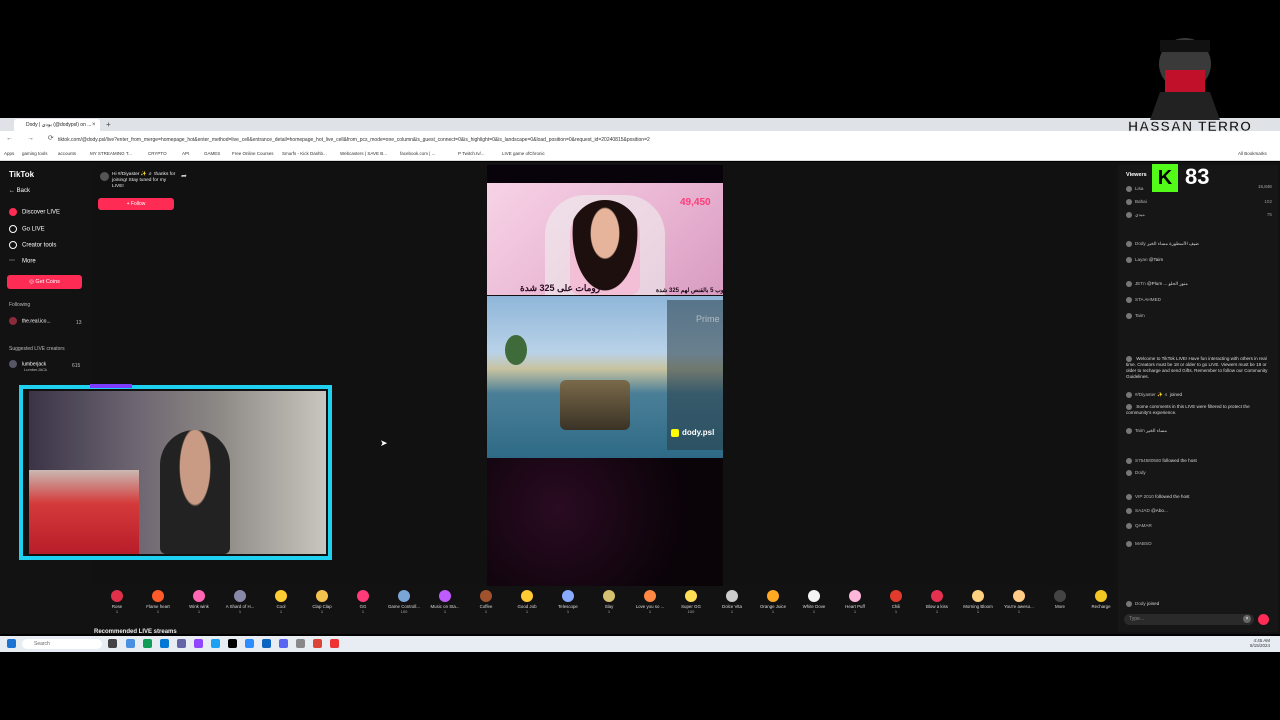 Image resolution: width=1280 pixels, height=720 pixels. What do you see at coordinates (1148, 460) in the screenshot?
I see `chat-username: S754580560` at bounding box center [1148, 460].